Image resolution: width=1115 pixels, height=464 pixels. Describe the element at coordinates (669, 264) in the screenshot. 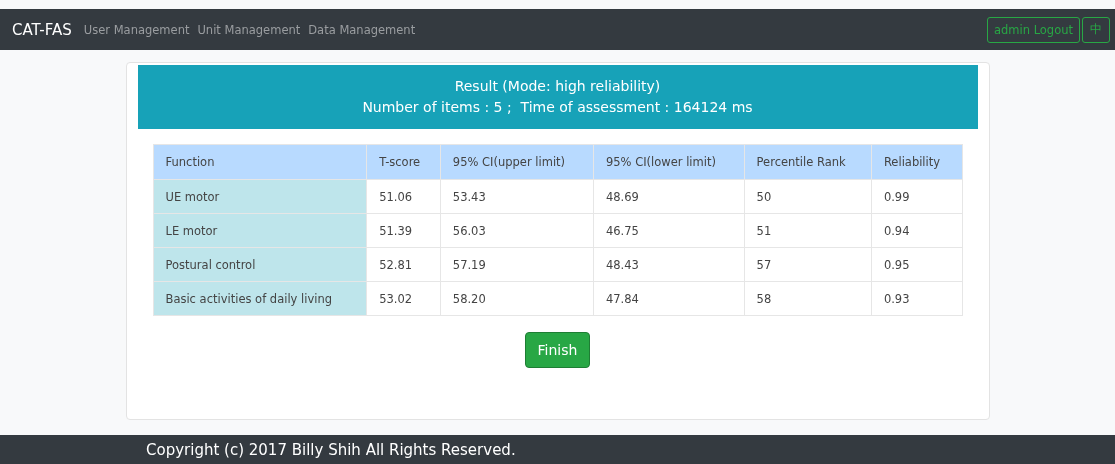

I see `table-cell: 48.43` at that location.